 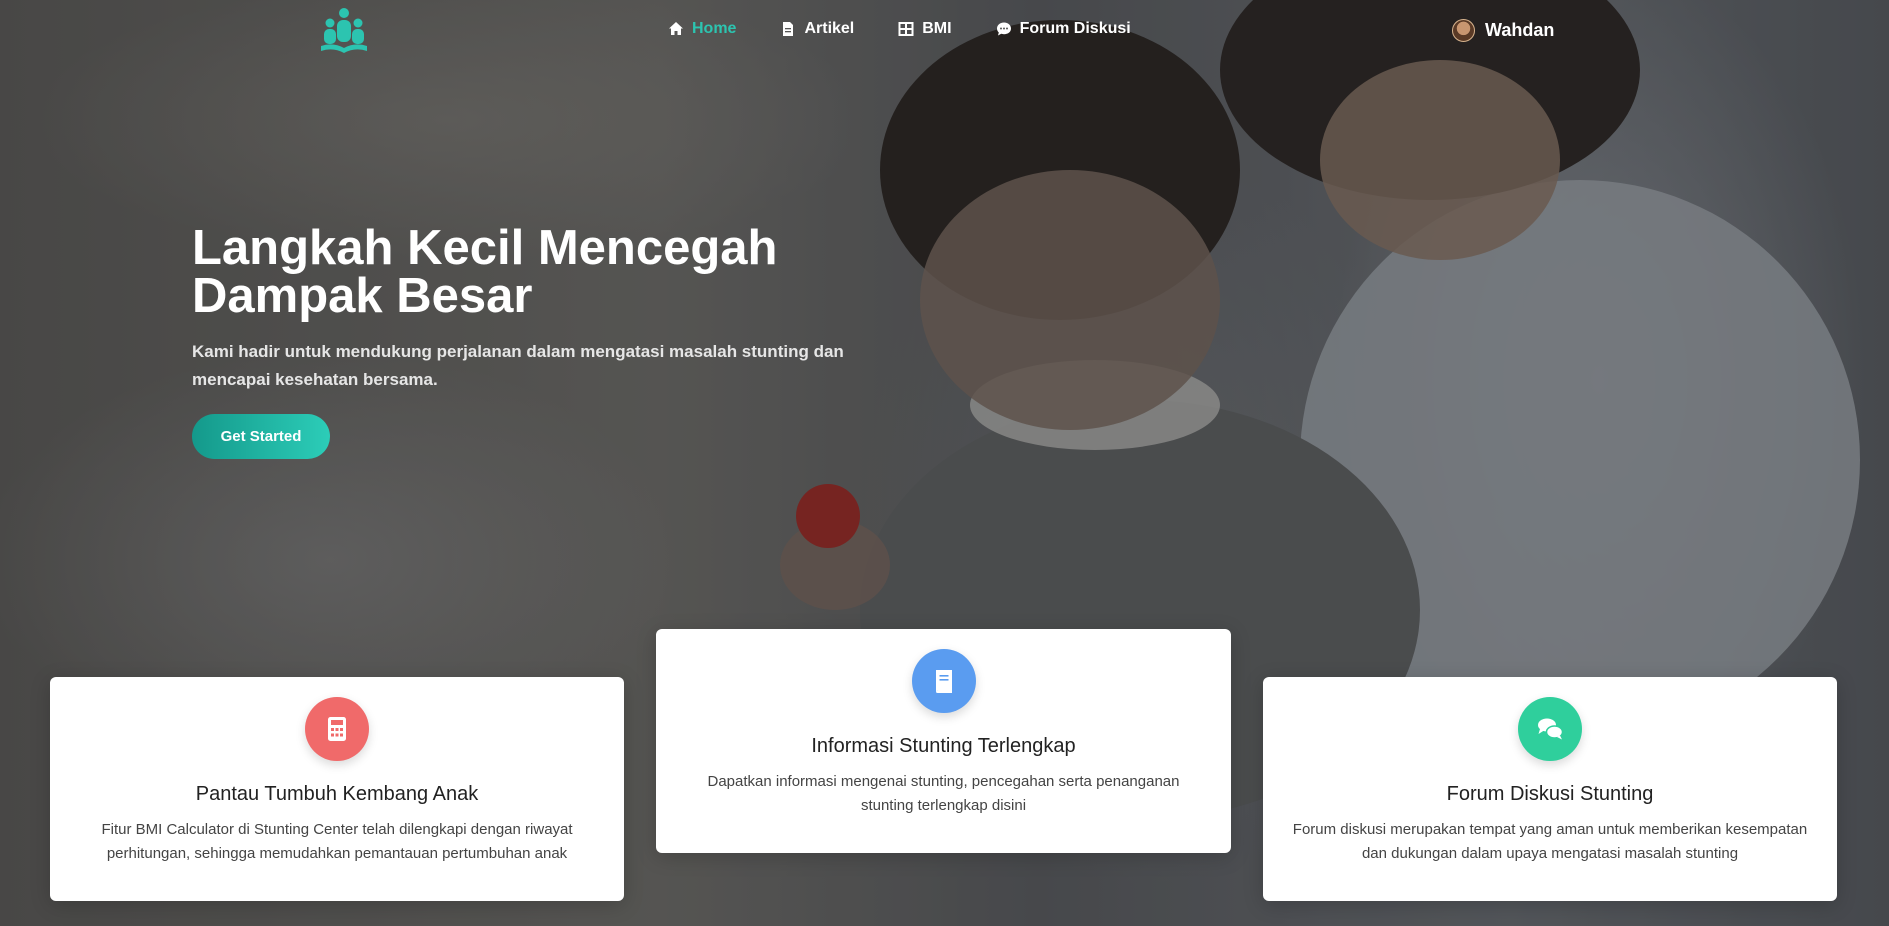 What do you see at coordinates (788, 29) in the screenshot?
I see `file-icon` at bounding box center [788, 29].